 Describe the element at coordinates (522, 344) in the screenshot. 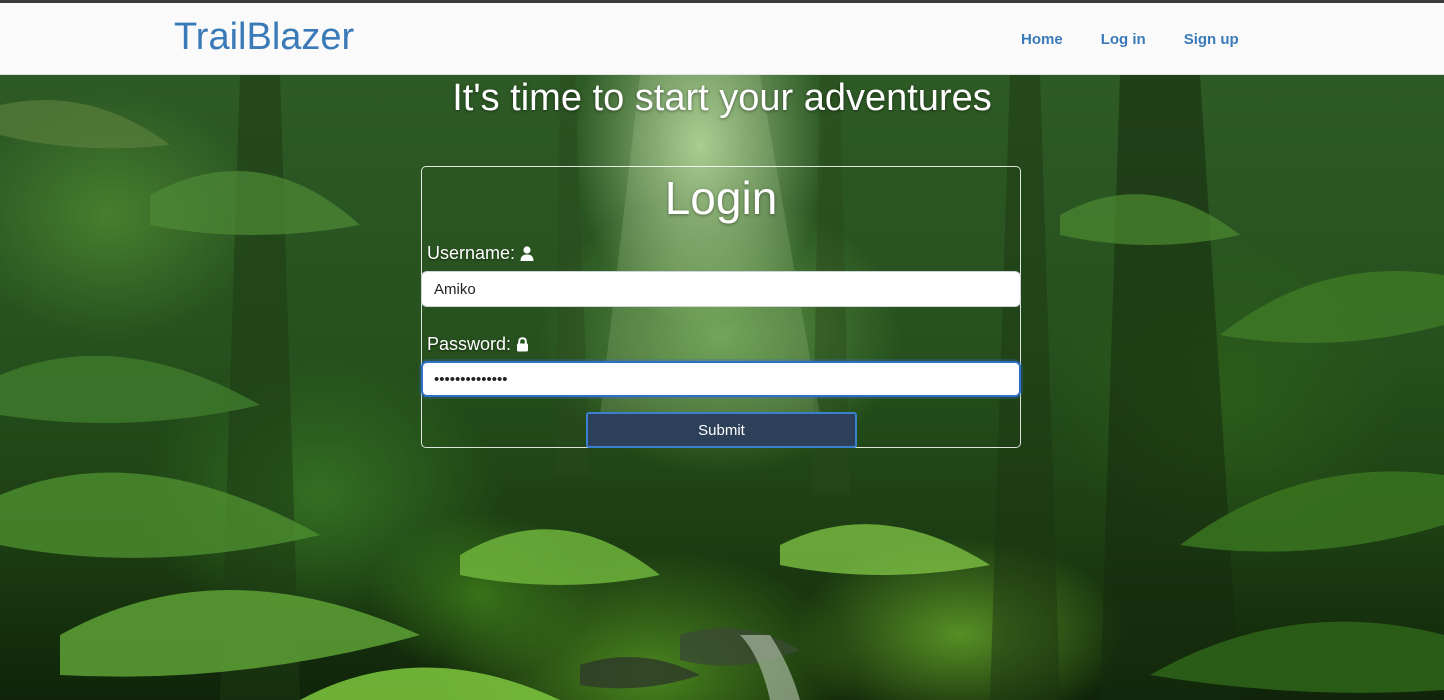

I see `lock-icon` at that location.